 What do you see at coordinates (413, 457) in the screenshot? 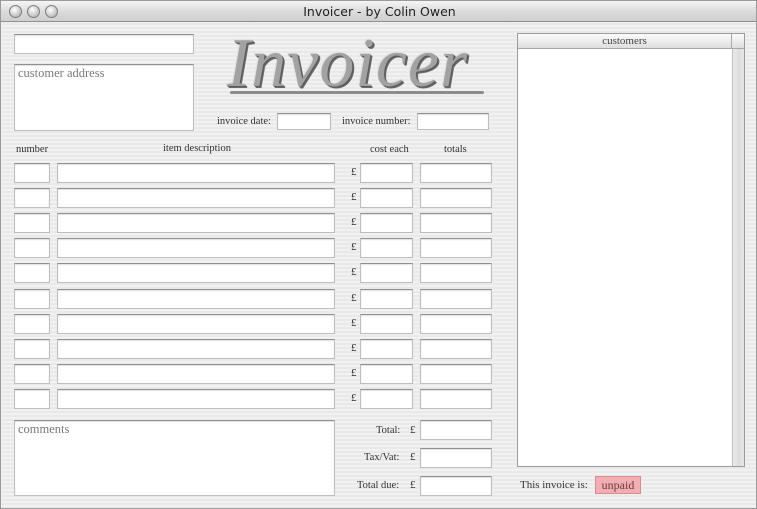
I see `tax-currency-symbol: £` at bounding box center [413, 457].